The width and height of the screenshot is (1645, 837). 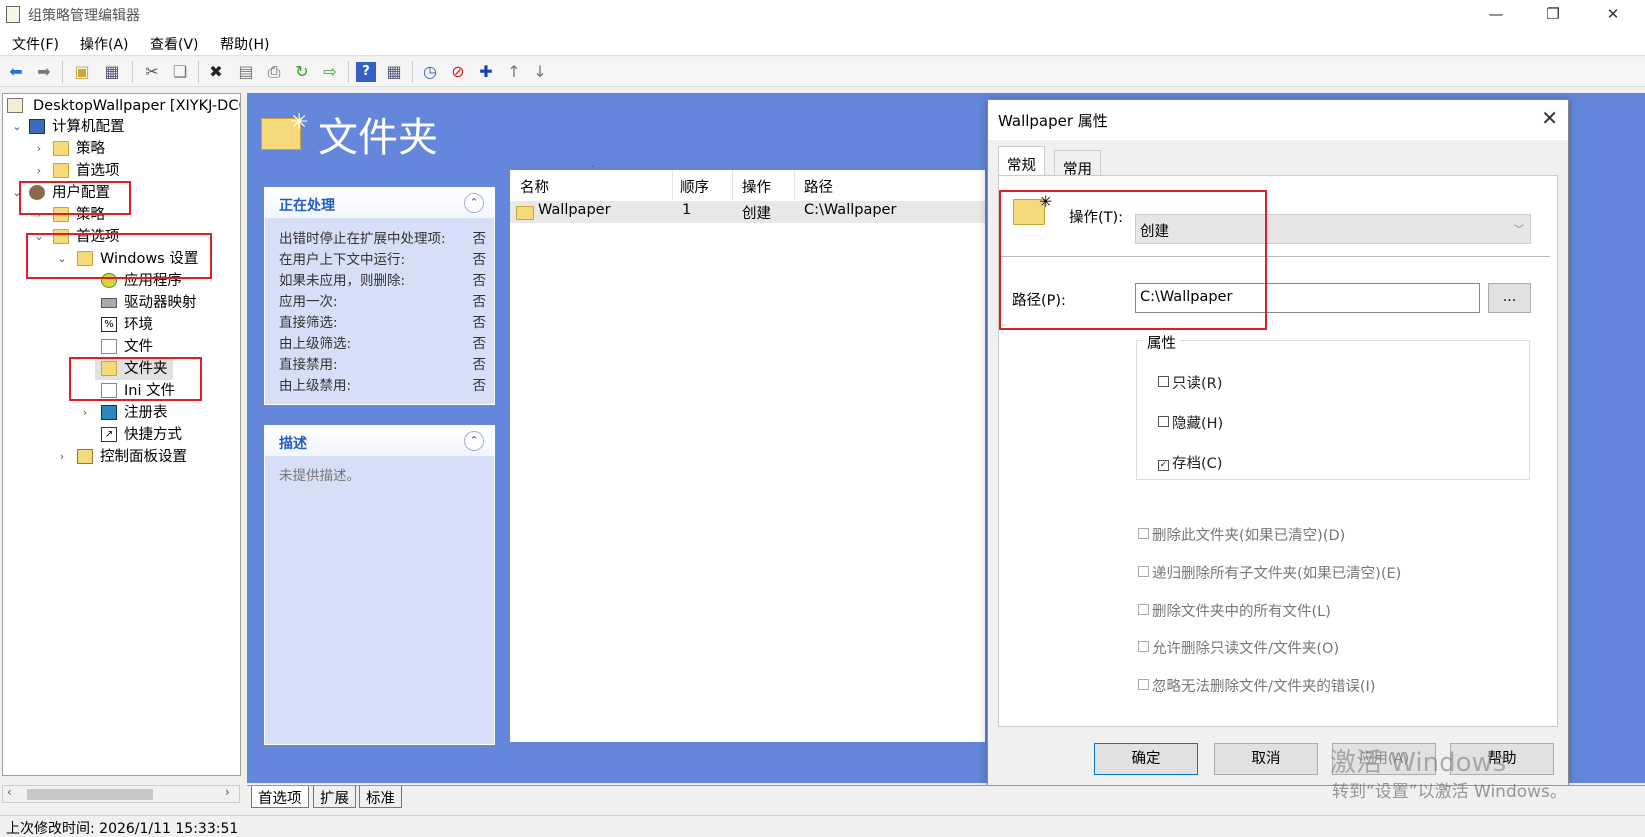 I want to click on hidden-checkbox: 隐藏(H), so click(x=1190, y=422).